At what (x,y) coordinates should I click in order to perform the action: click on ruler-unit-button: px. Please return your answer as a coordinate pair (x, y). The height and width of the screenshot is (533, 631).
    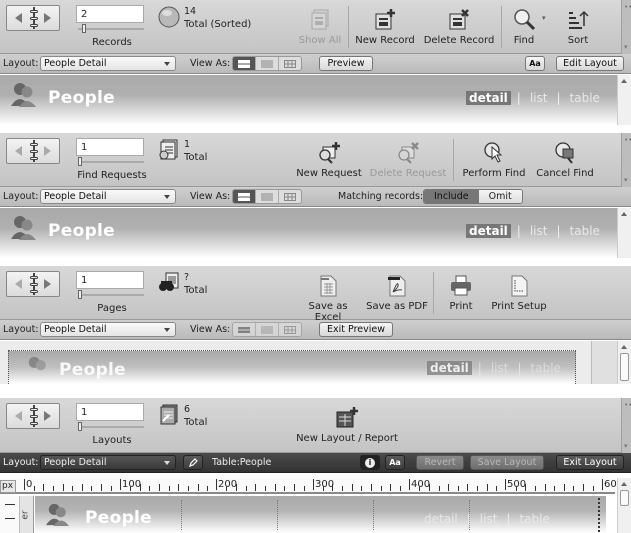
    Looking at the image, I should click on (8, 486).